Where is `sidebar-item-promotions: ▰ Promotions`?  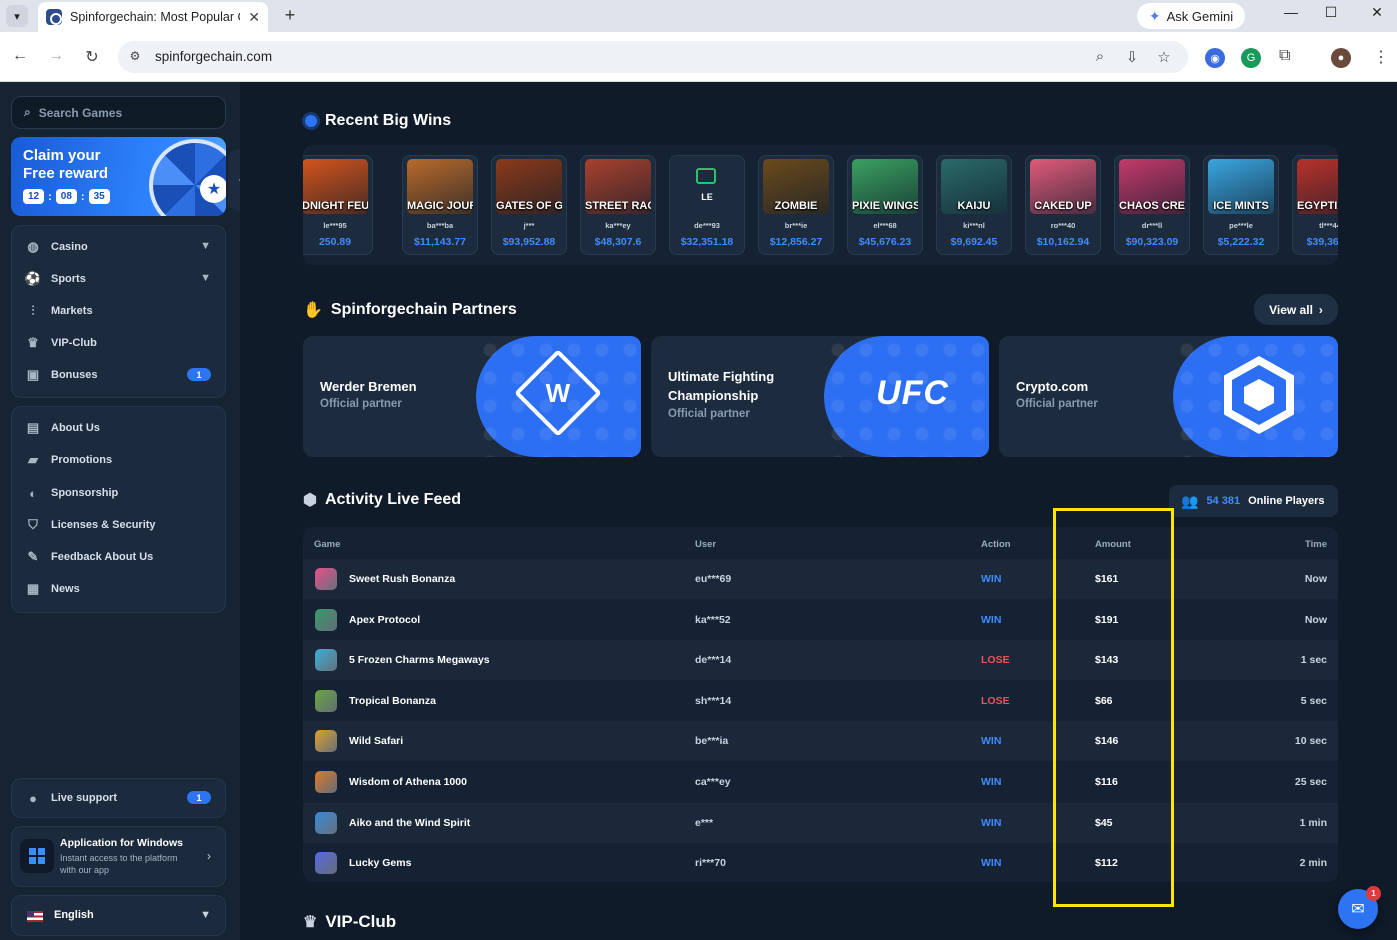 sidebar-item-promotions: ▰ Promotions is located at coordinates (118, 460).